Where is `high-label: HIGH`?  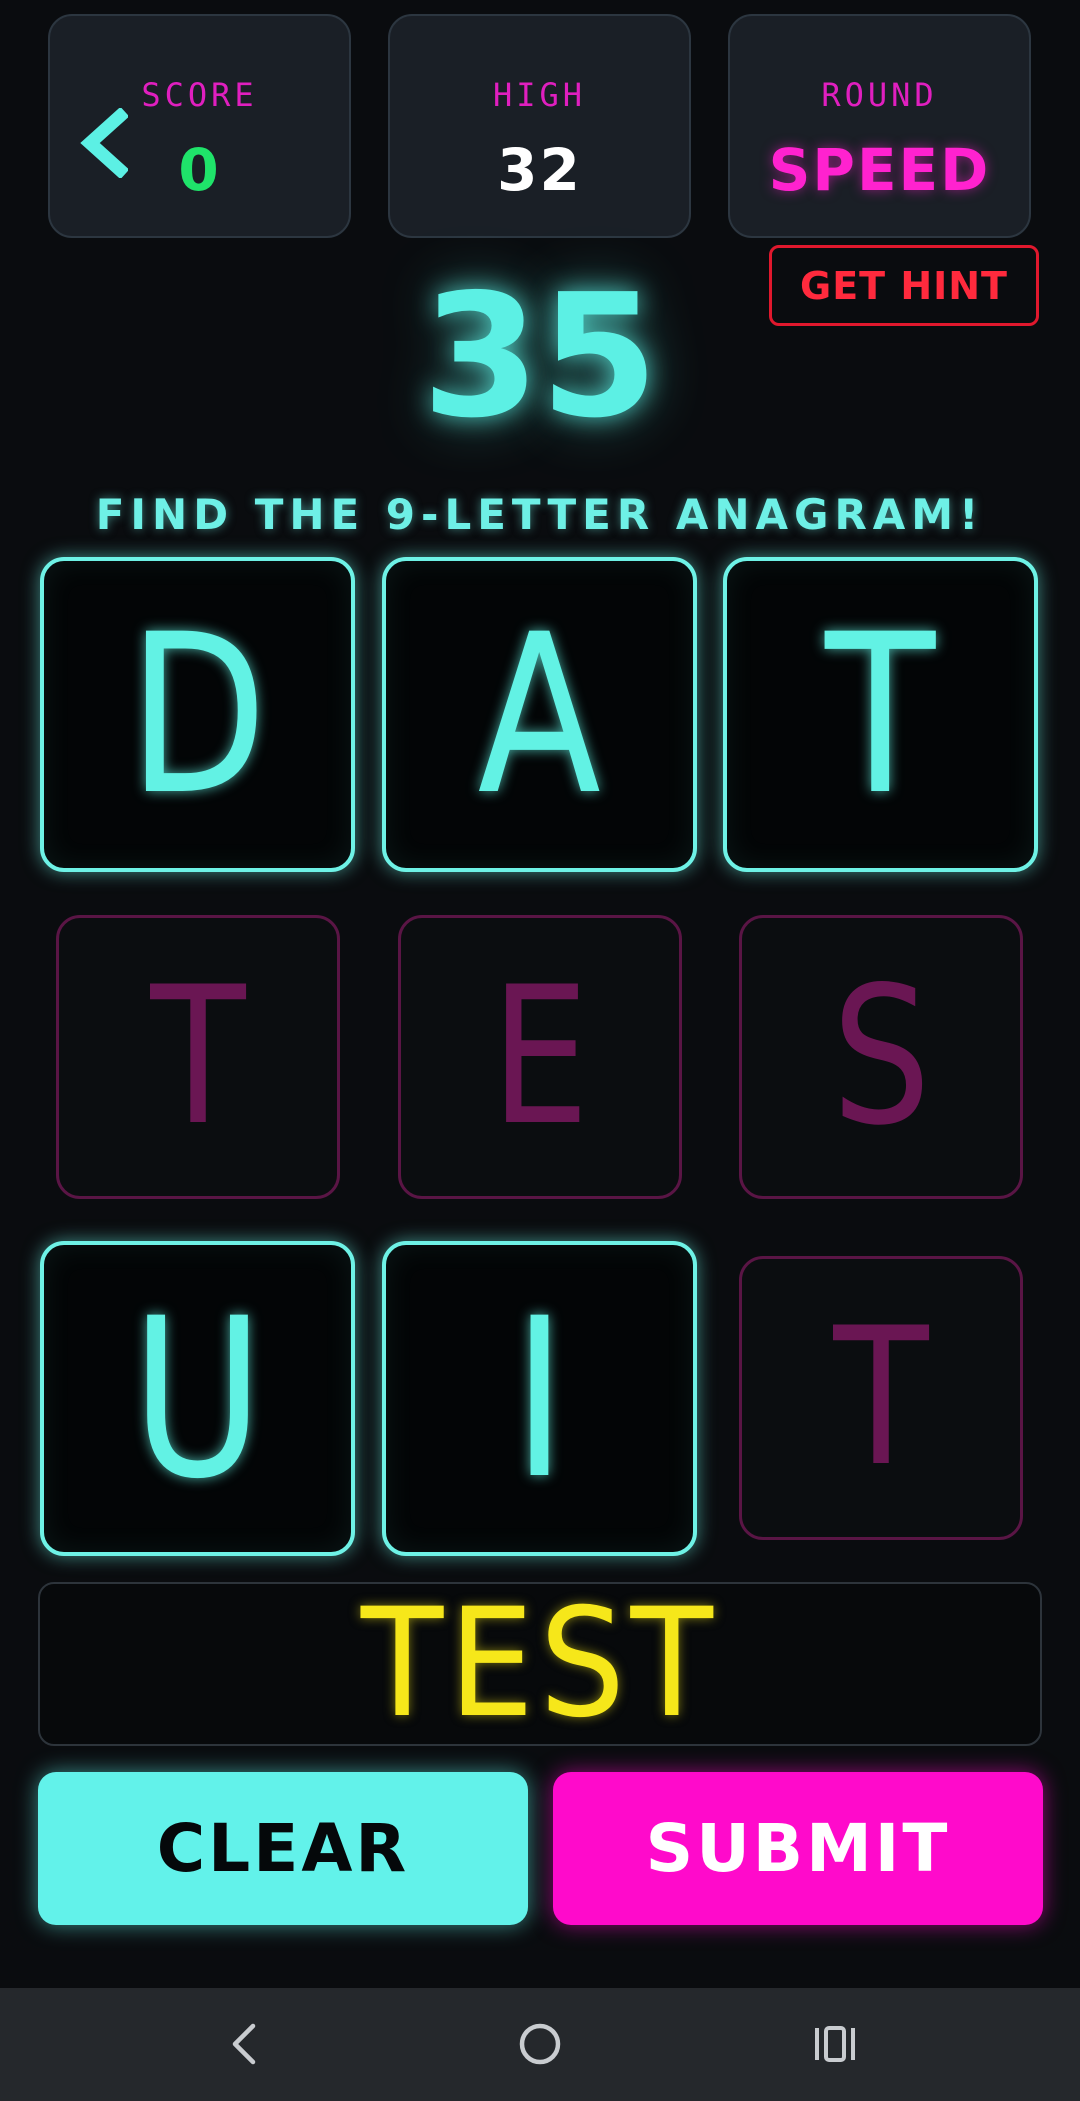
high-label: HIGH is located at coordinates (539, 95).